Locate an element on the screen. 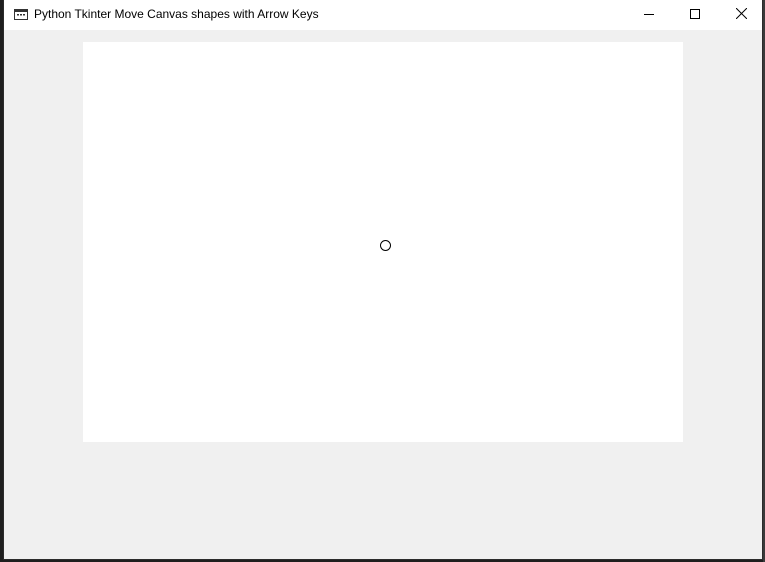 This screenshot has width=765, height=562. close-icon is located at coordinates (741, 15).